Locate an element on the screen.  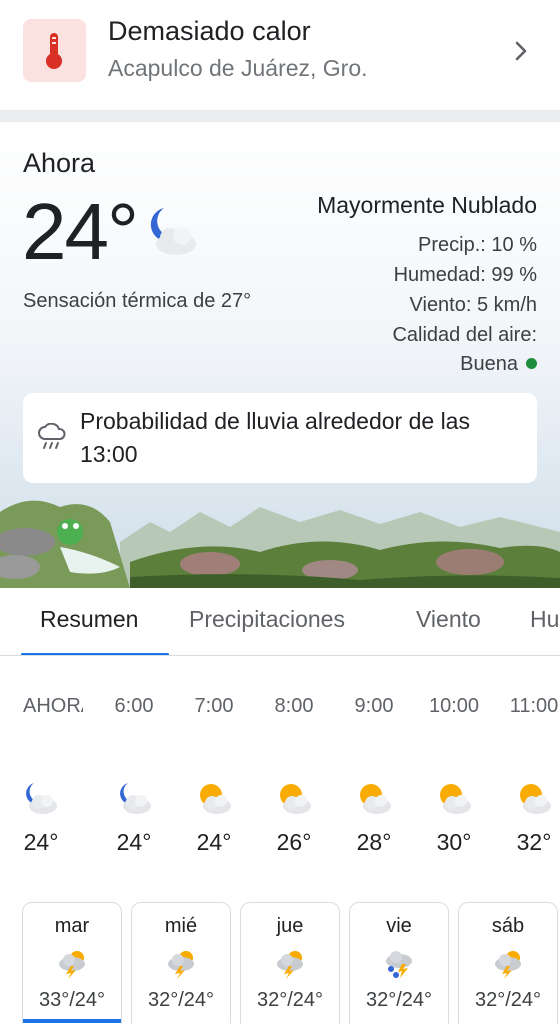
forecast-tabs: Resumen Precipitaciones Viento Humedad is located at coordinates (280, 622).